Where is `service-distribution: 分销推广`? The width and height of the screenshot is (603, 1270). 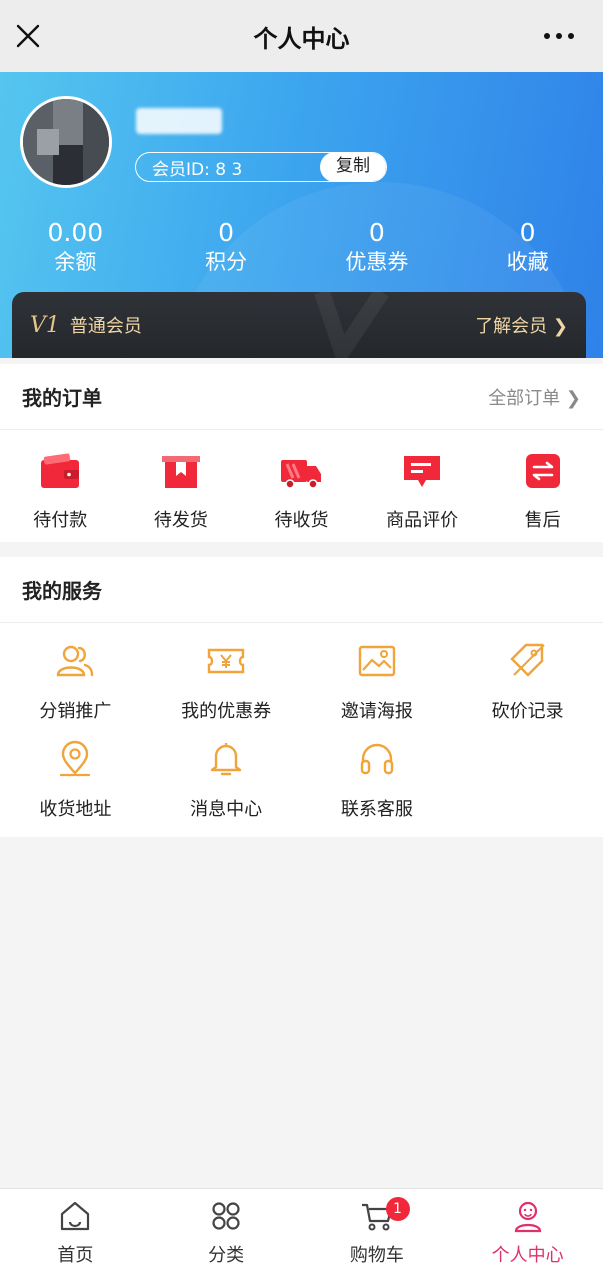
service-distribution: 分销推广 is located at coordinates (75, 690).